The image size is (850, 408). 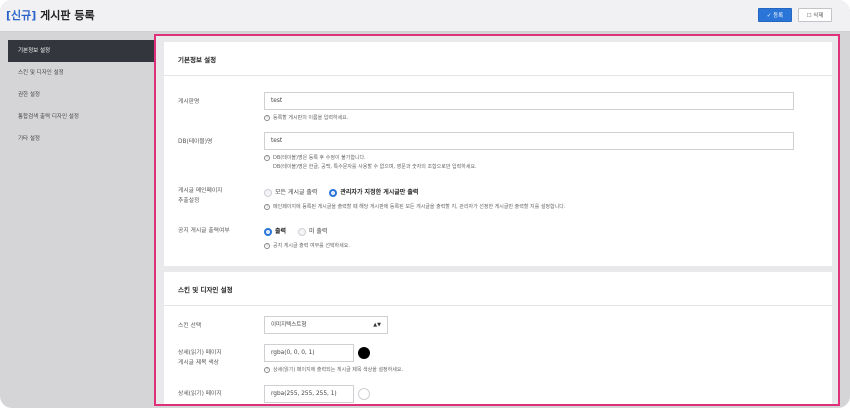 What do you see at coordinates (425, 16) in the screenshot?
I see `header-bar: [신규] 게시판 등록 ✓ 등록 ☐ 삭제` at bounding box center [425, 16].